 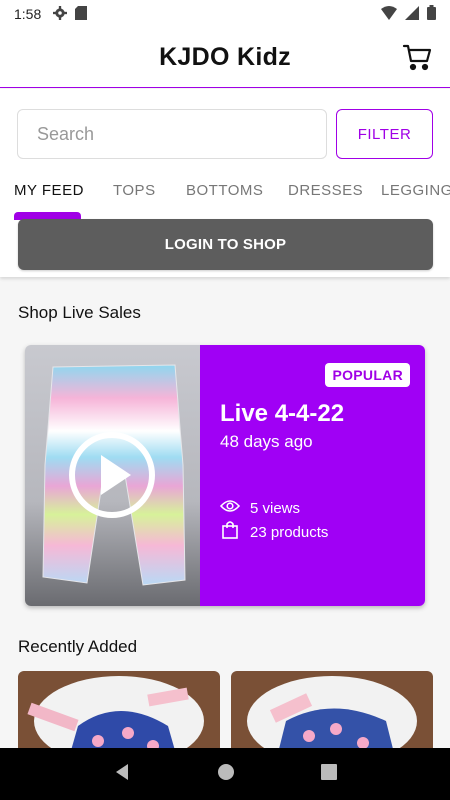 I want to click on tab-my-feed: MY FEED, so click(x=49, y=190).